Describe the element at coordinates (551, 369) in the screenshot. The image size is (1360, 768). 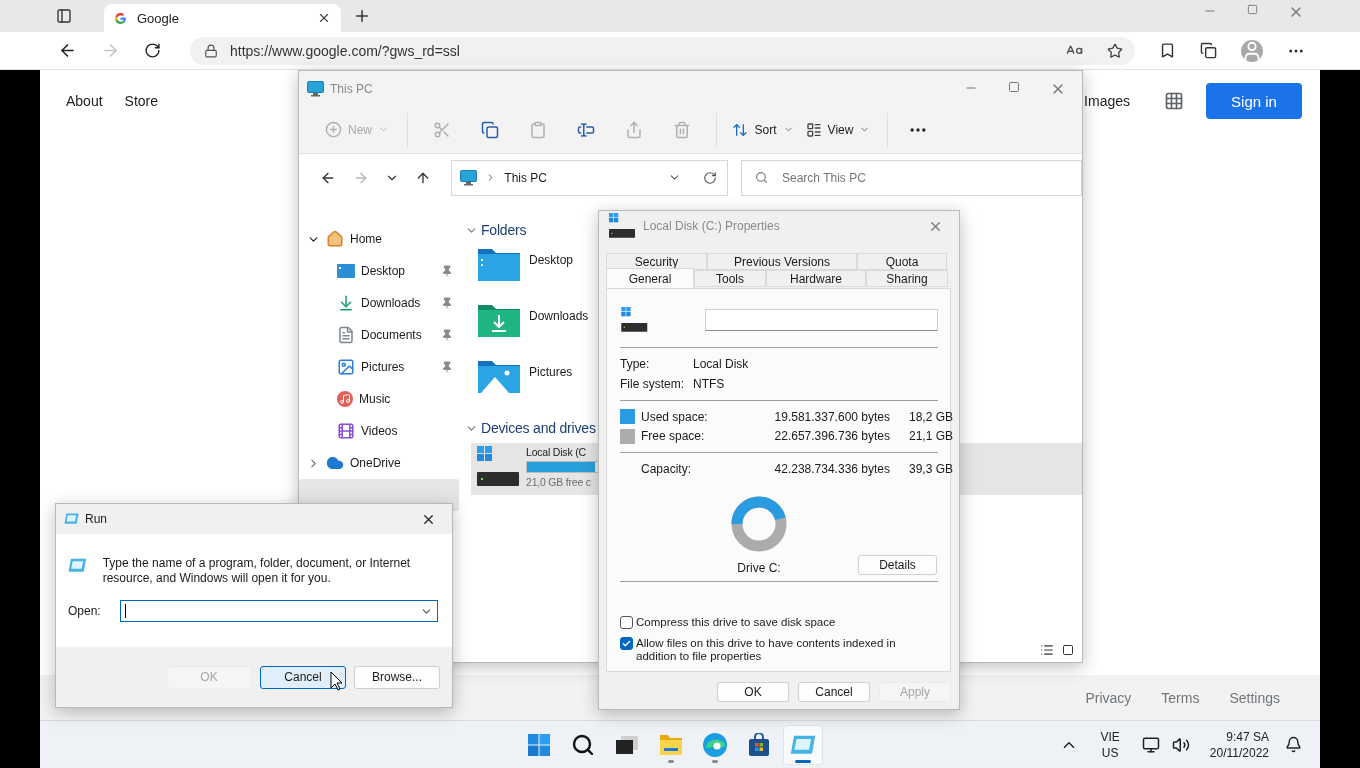
I see `folder-name: Pictures` at that location.